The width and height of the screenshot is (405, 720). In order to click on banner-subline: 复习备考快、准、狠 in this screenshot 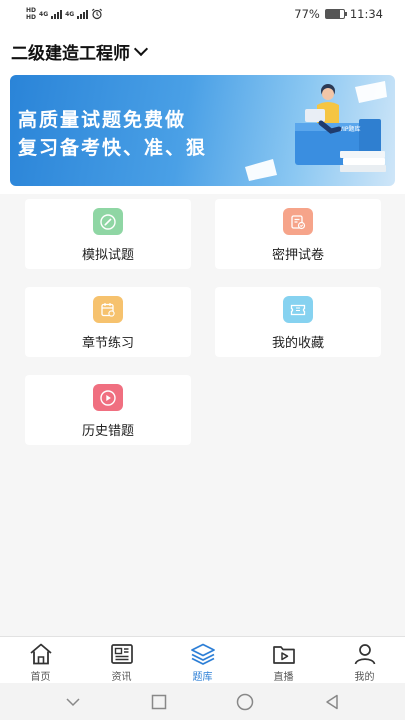, I will do `click(113, 148)`.